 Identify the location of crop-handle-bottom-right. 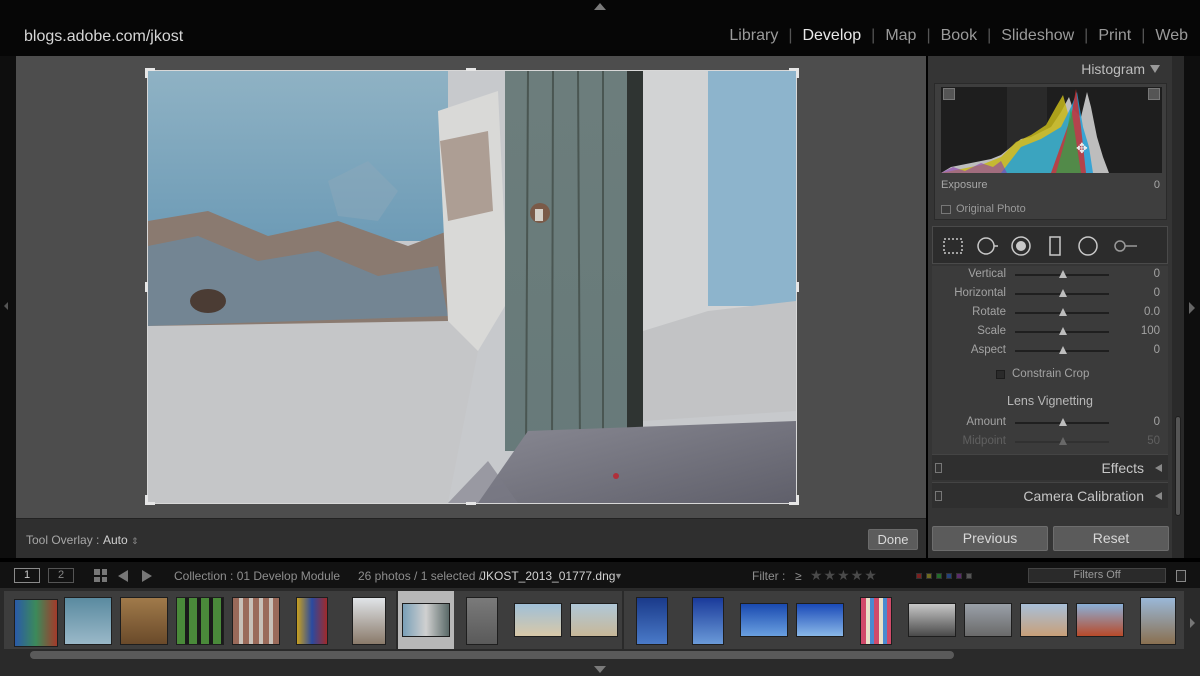
(797, 500).